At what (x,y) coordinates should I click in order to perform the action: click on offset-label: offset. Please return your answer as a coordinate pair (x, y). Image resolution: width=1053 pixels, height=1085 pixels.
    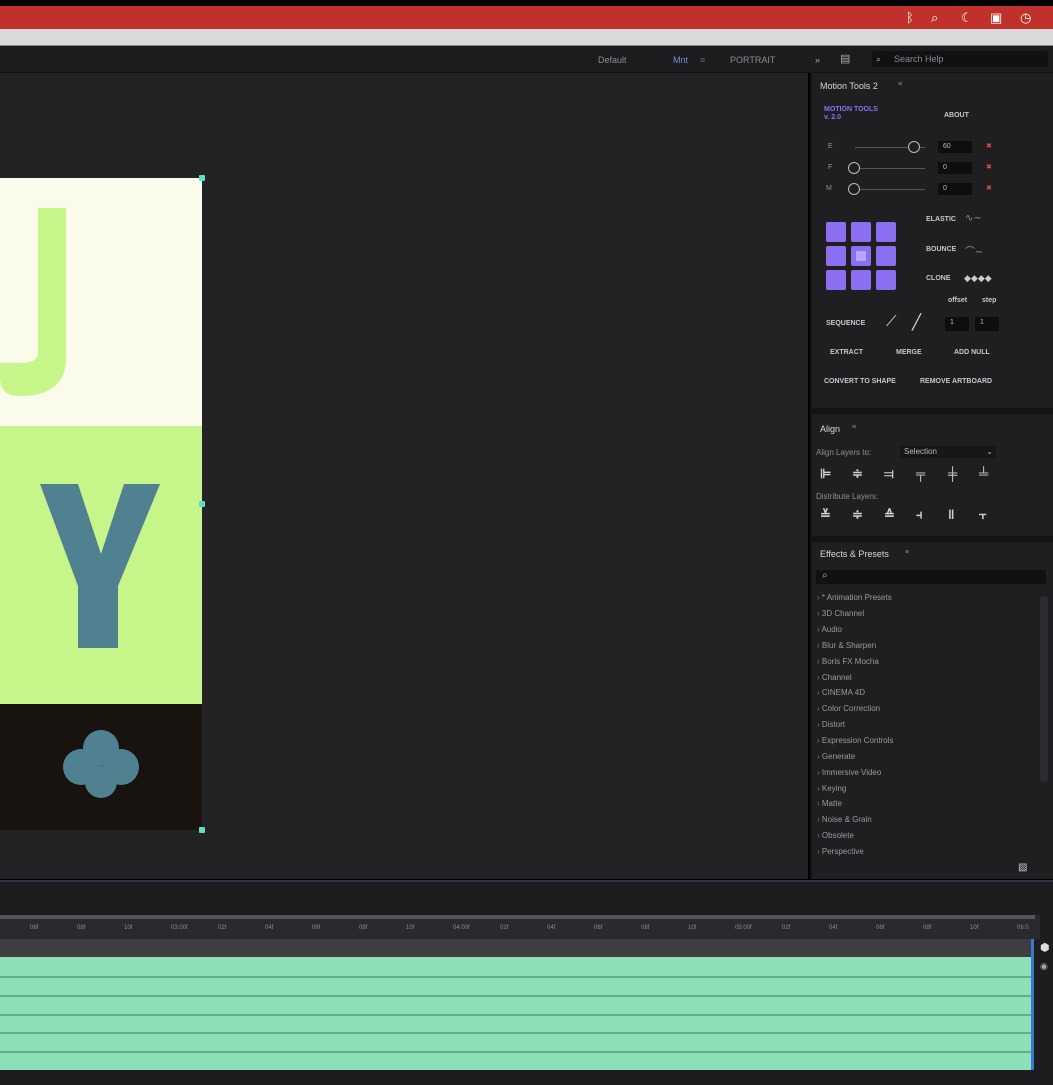
    Looking at the image, I should click on (958, 300).